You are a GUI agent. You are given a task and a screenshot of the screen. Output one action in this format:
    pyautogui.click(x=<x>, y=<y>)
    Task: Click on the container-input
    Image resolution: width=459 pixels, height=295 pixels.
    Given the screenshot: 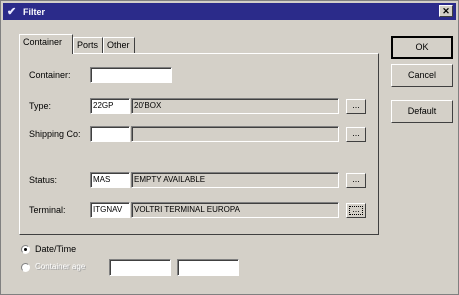 What is the action you would take?
    pyautogui.click(x=131, y=75)
    